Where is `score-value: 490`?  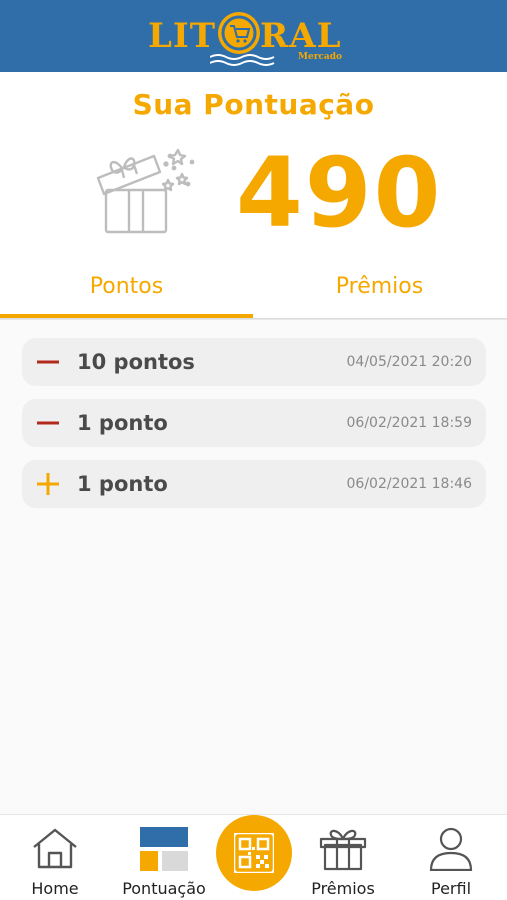 score-value: 490 is located at coordinates (339, 193).